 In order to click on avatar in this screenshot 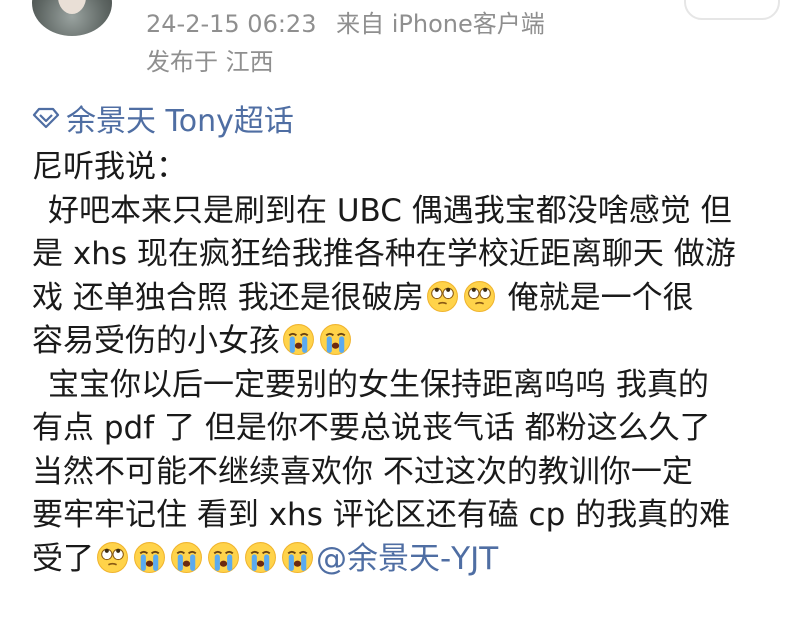, I will do `click(72, 18)`.